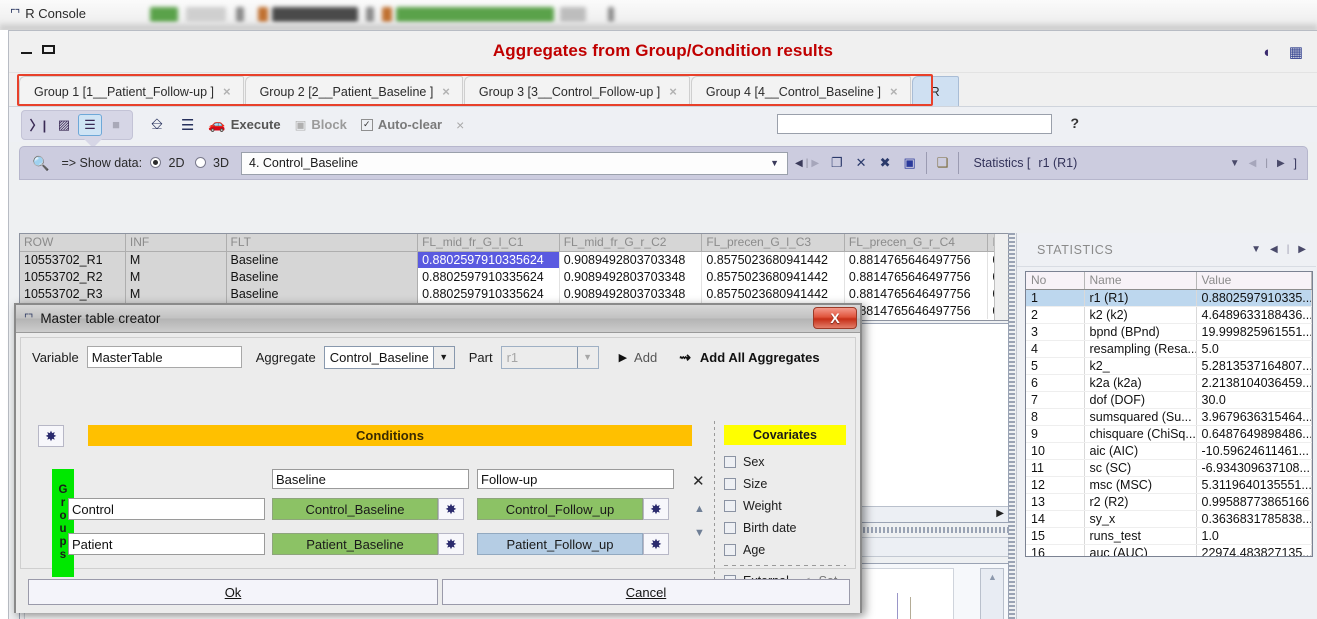 The image size is (1317, 619). What do you see at coordinates (355, 509) in the screenshot?
I see `cell-control-baseline: Control_Baseline` at bounding box center [355, 509].